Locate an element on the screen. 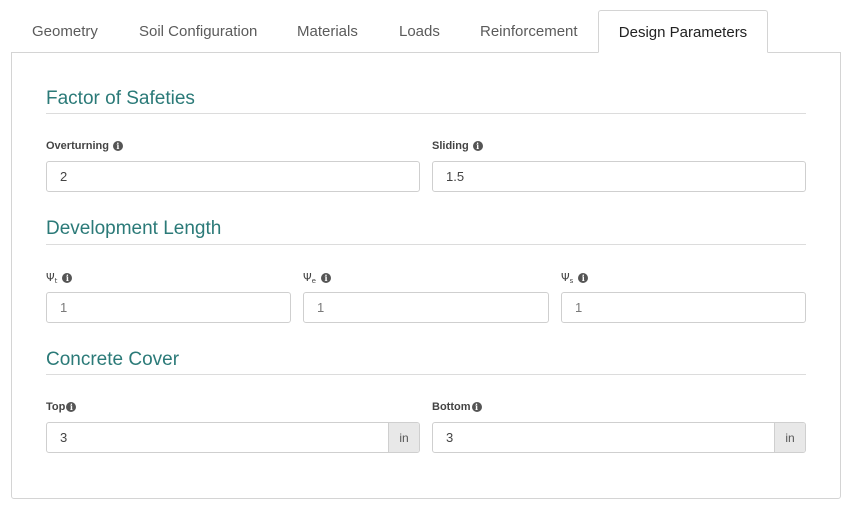  tab-loads: Loads is located at coordinates (419, 31).